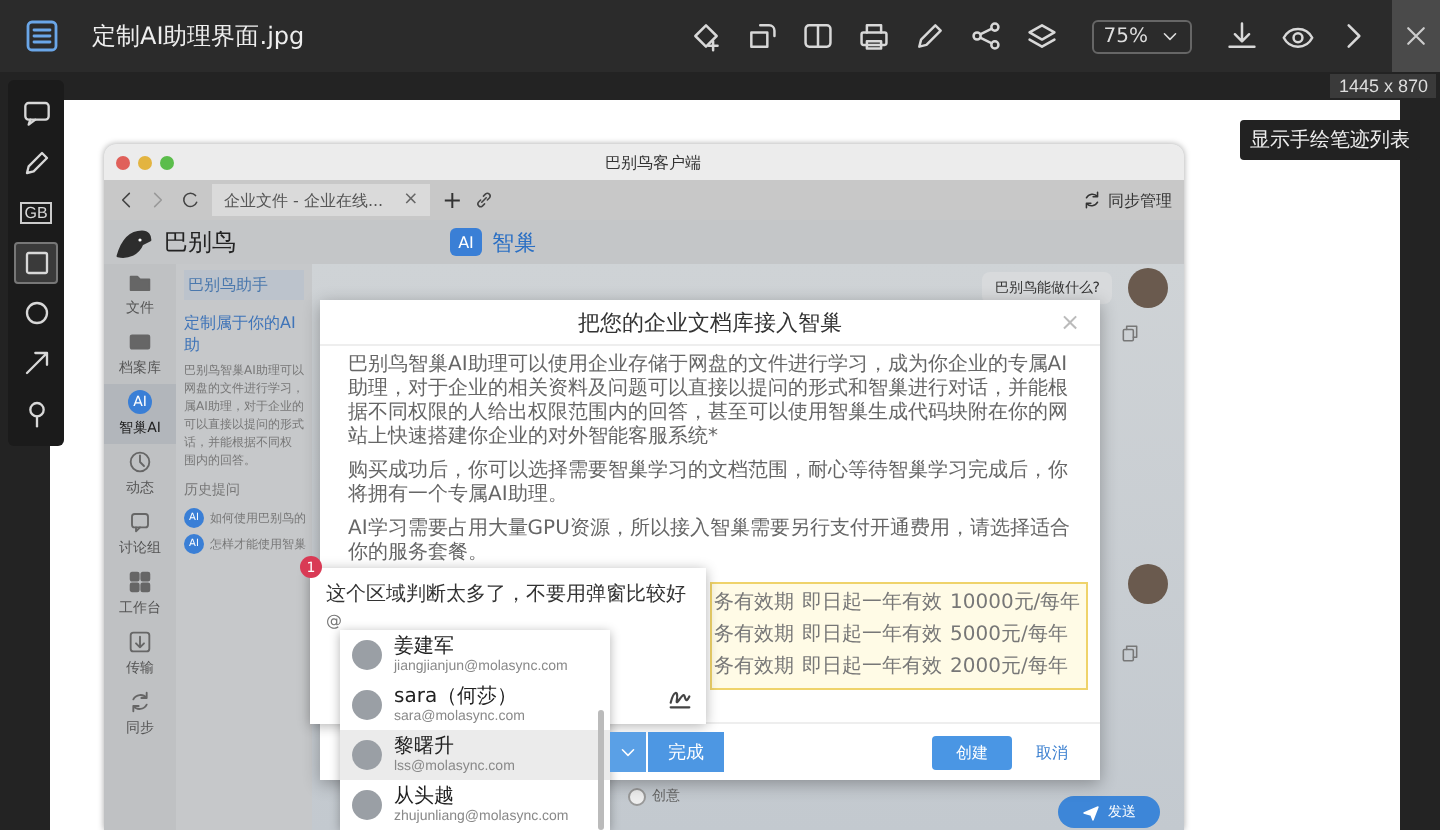 The width and height of the screenshot is (1440, 830). What do you see at coordinates (709, 484) in the screenshot?
I see `dialog-paragraph: 购买成功后，你可以选择需要智巢学习的文档范围，耐心等待智巢学习完成后，你将拥有一个专属AI助理。` at bounding box center [709, 484].